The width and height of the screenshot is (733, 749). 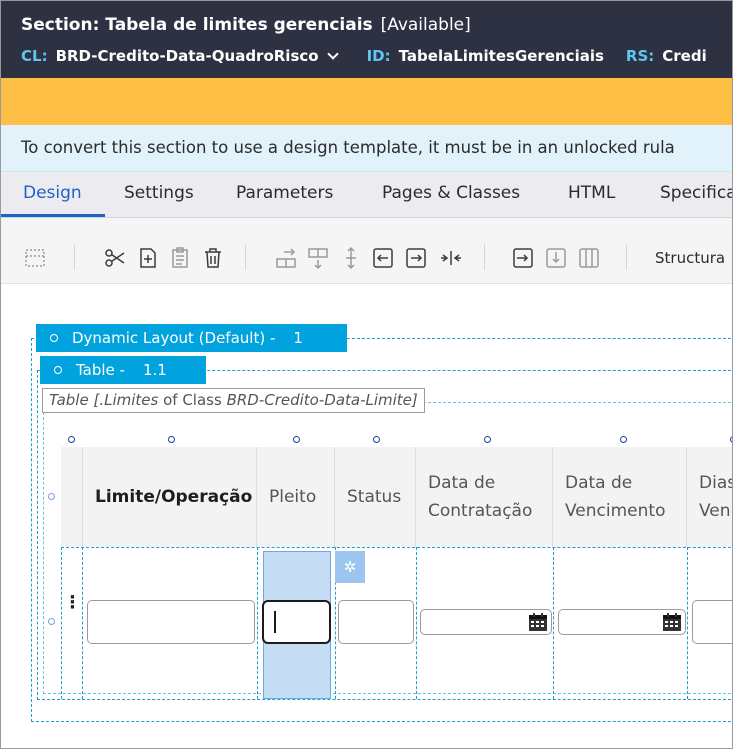 What do you see at coordinates (484, 497) in the screenshot?
I see `column-header-data-contratacao: Data de Contratação` at bounding box center [484, 497].